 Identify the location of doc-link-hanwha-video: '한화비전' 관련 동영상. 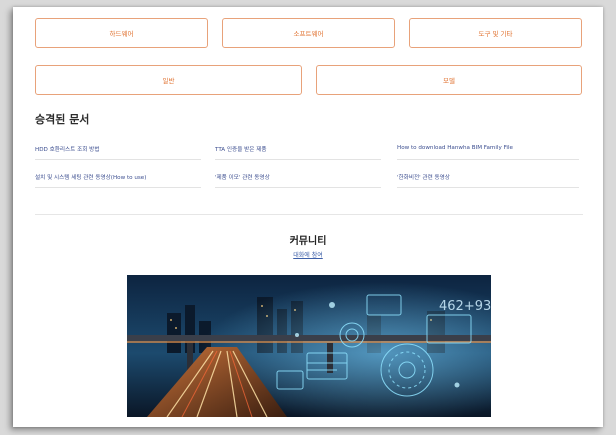
(488, 178).